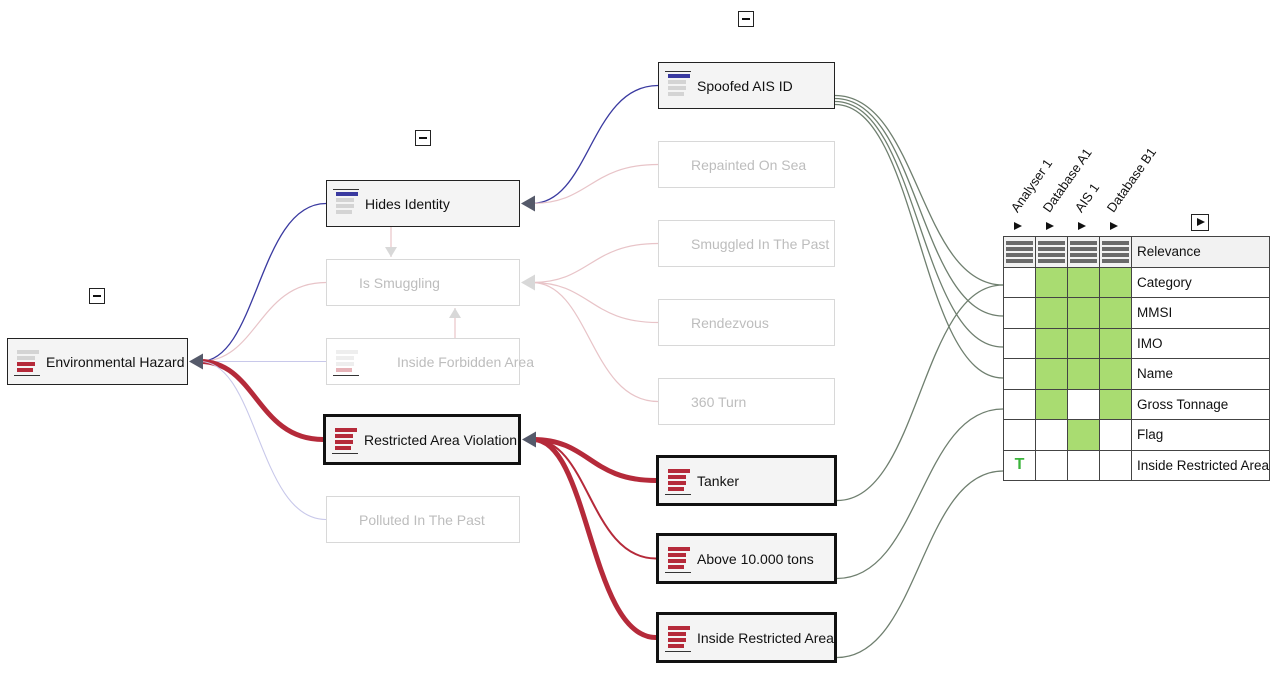 This screenshot has width=1280, height=673. I want to click on collapse-level-1-button, so click(97, 296).